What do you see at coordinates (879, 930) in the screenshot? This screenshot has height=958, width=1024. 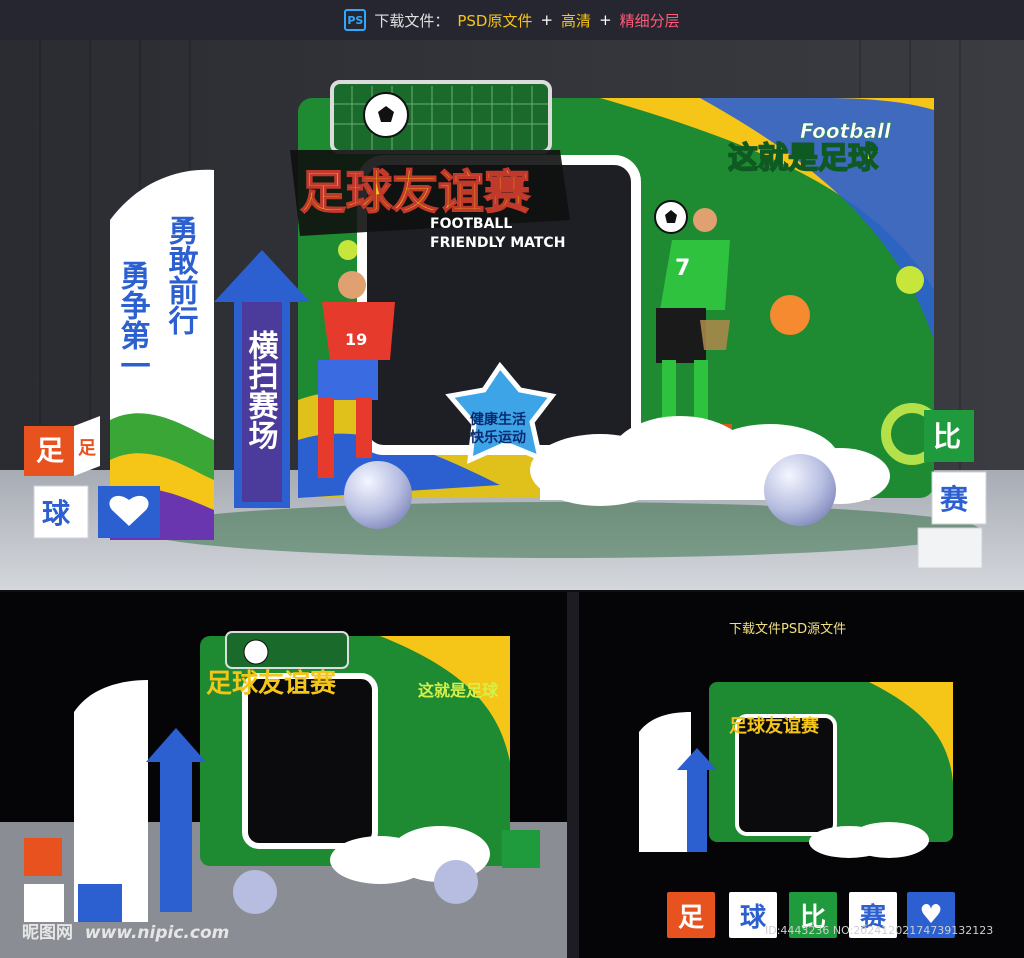 I see `image-id-text: ID:4443236 NO:20241202174739132123` at bounding box center [879, 930].